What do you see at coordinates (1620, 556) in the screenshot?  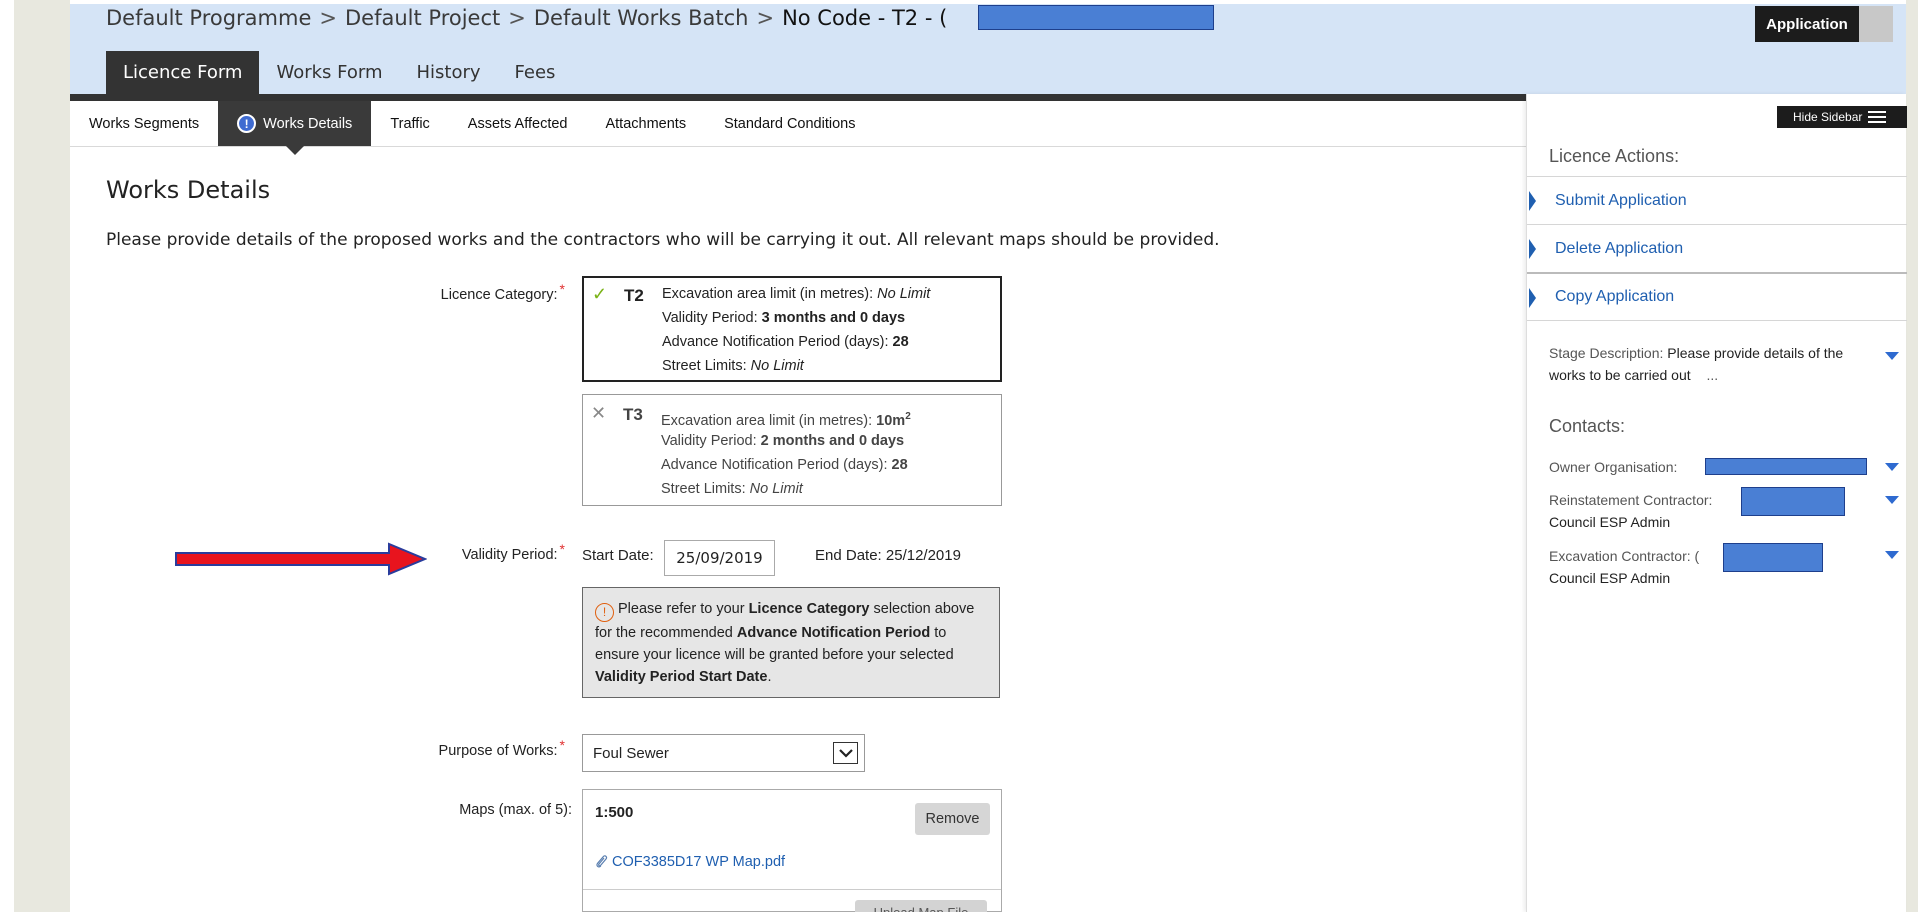 I see `excavation-contractor-label: Excavation Contractor:` at bounding box center [1620, 556].